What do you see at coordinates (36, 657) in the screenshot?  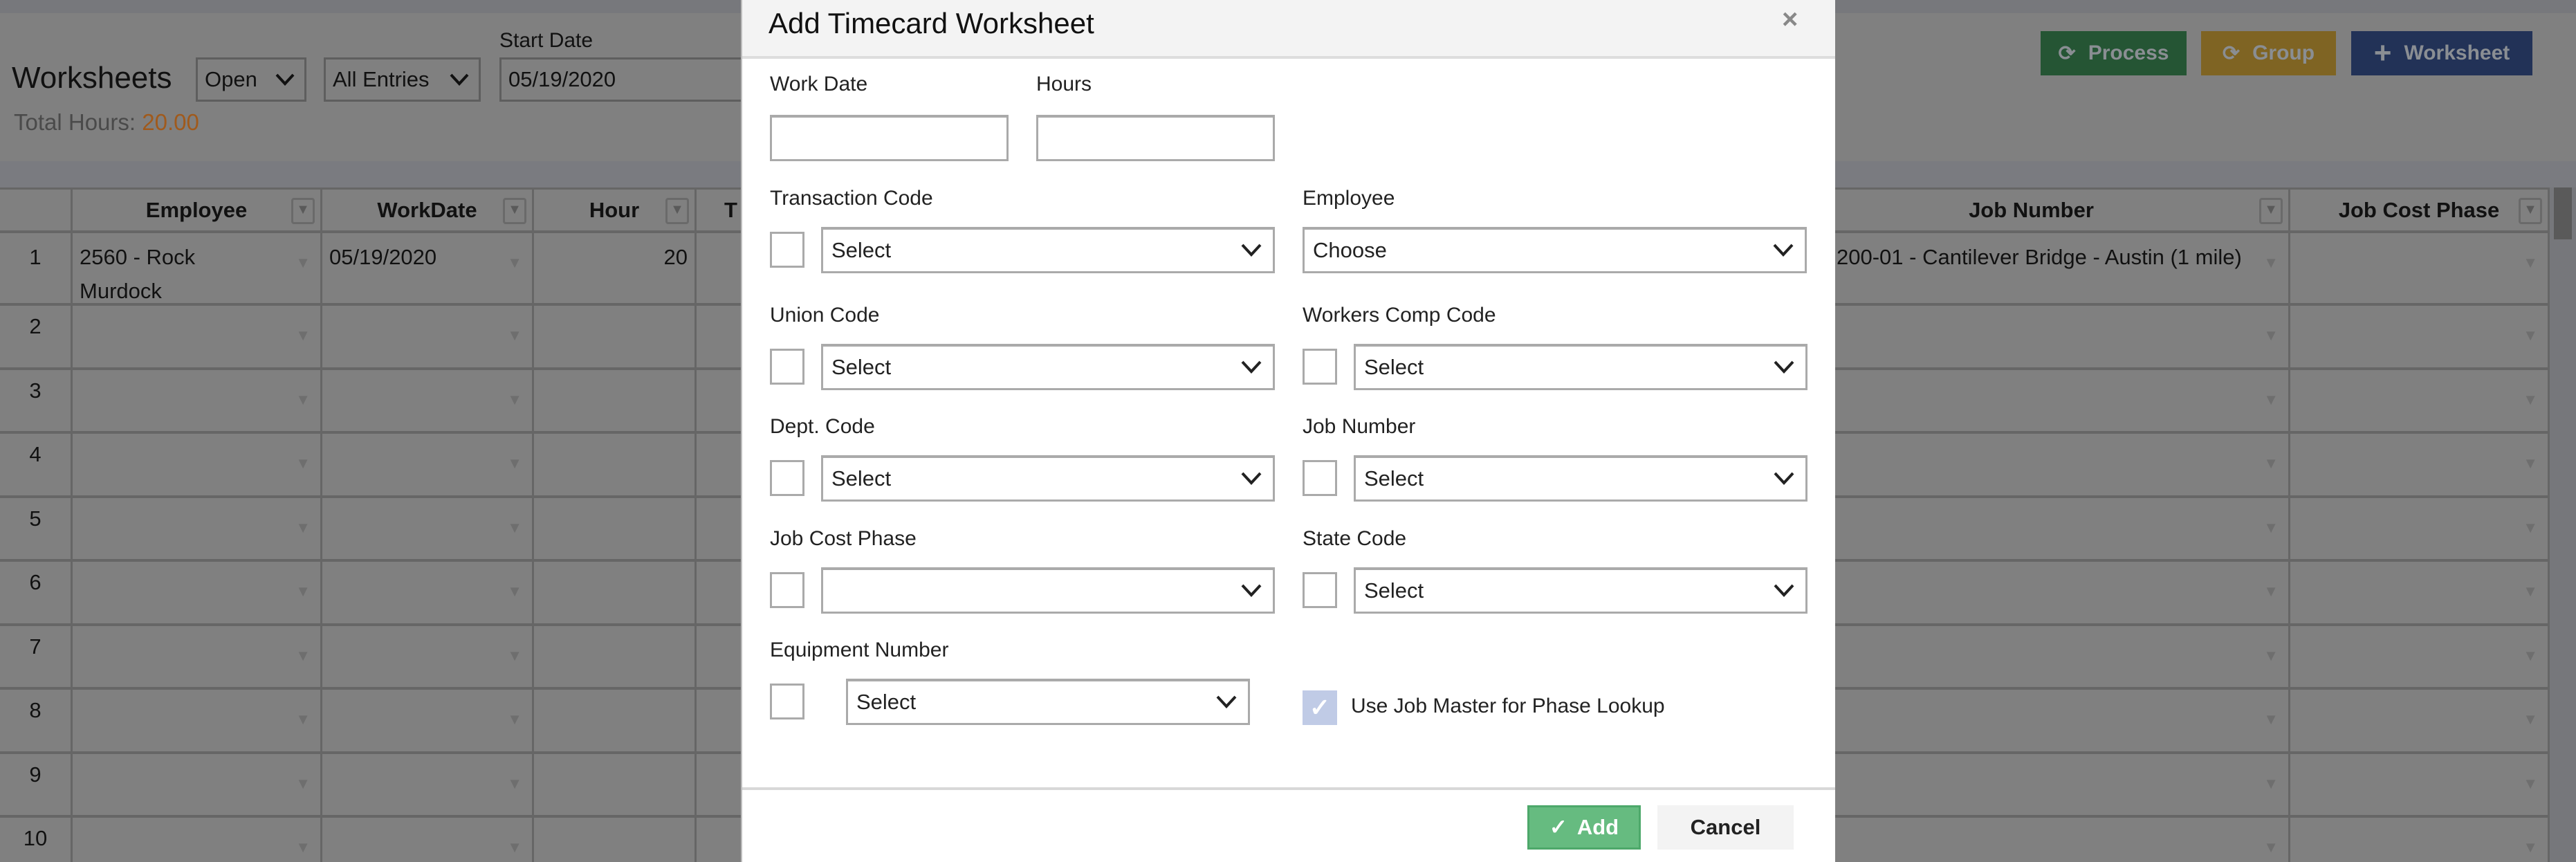 I see `table-cell-row-number: 7` at bounding box center [36, 657].